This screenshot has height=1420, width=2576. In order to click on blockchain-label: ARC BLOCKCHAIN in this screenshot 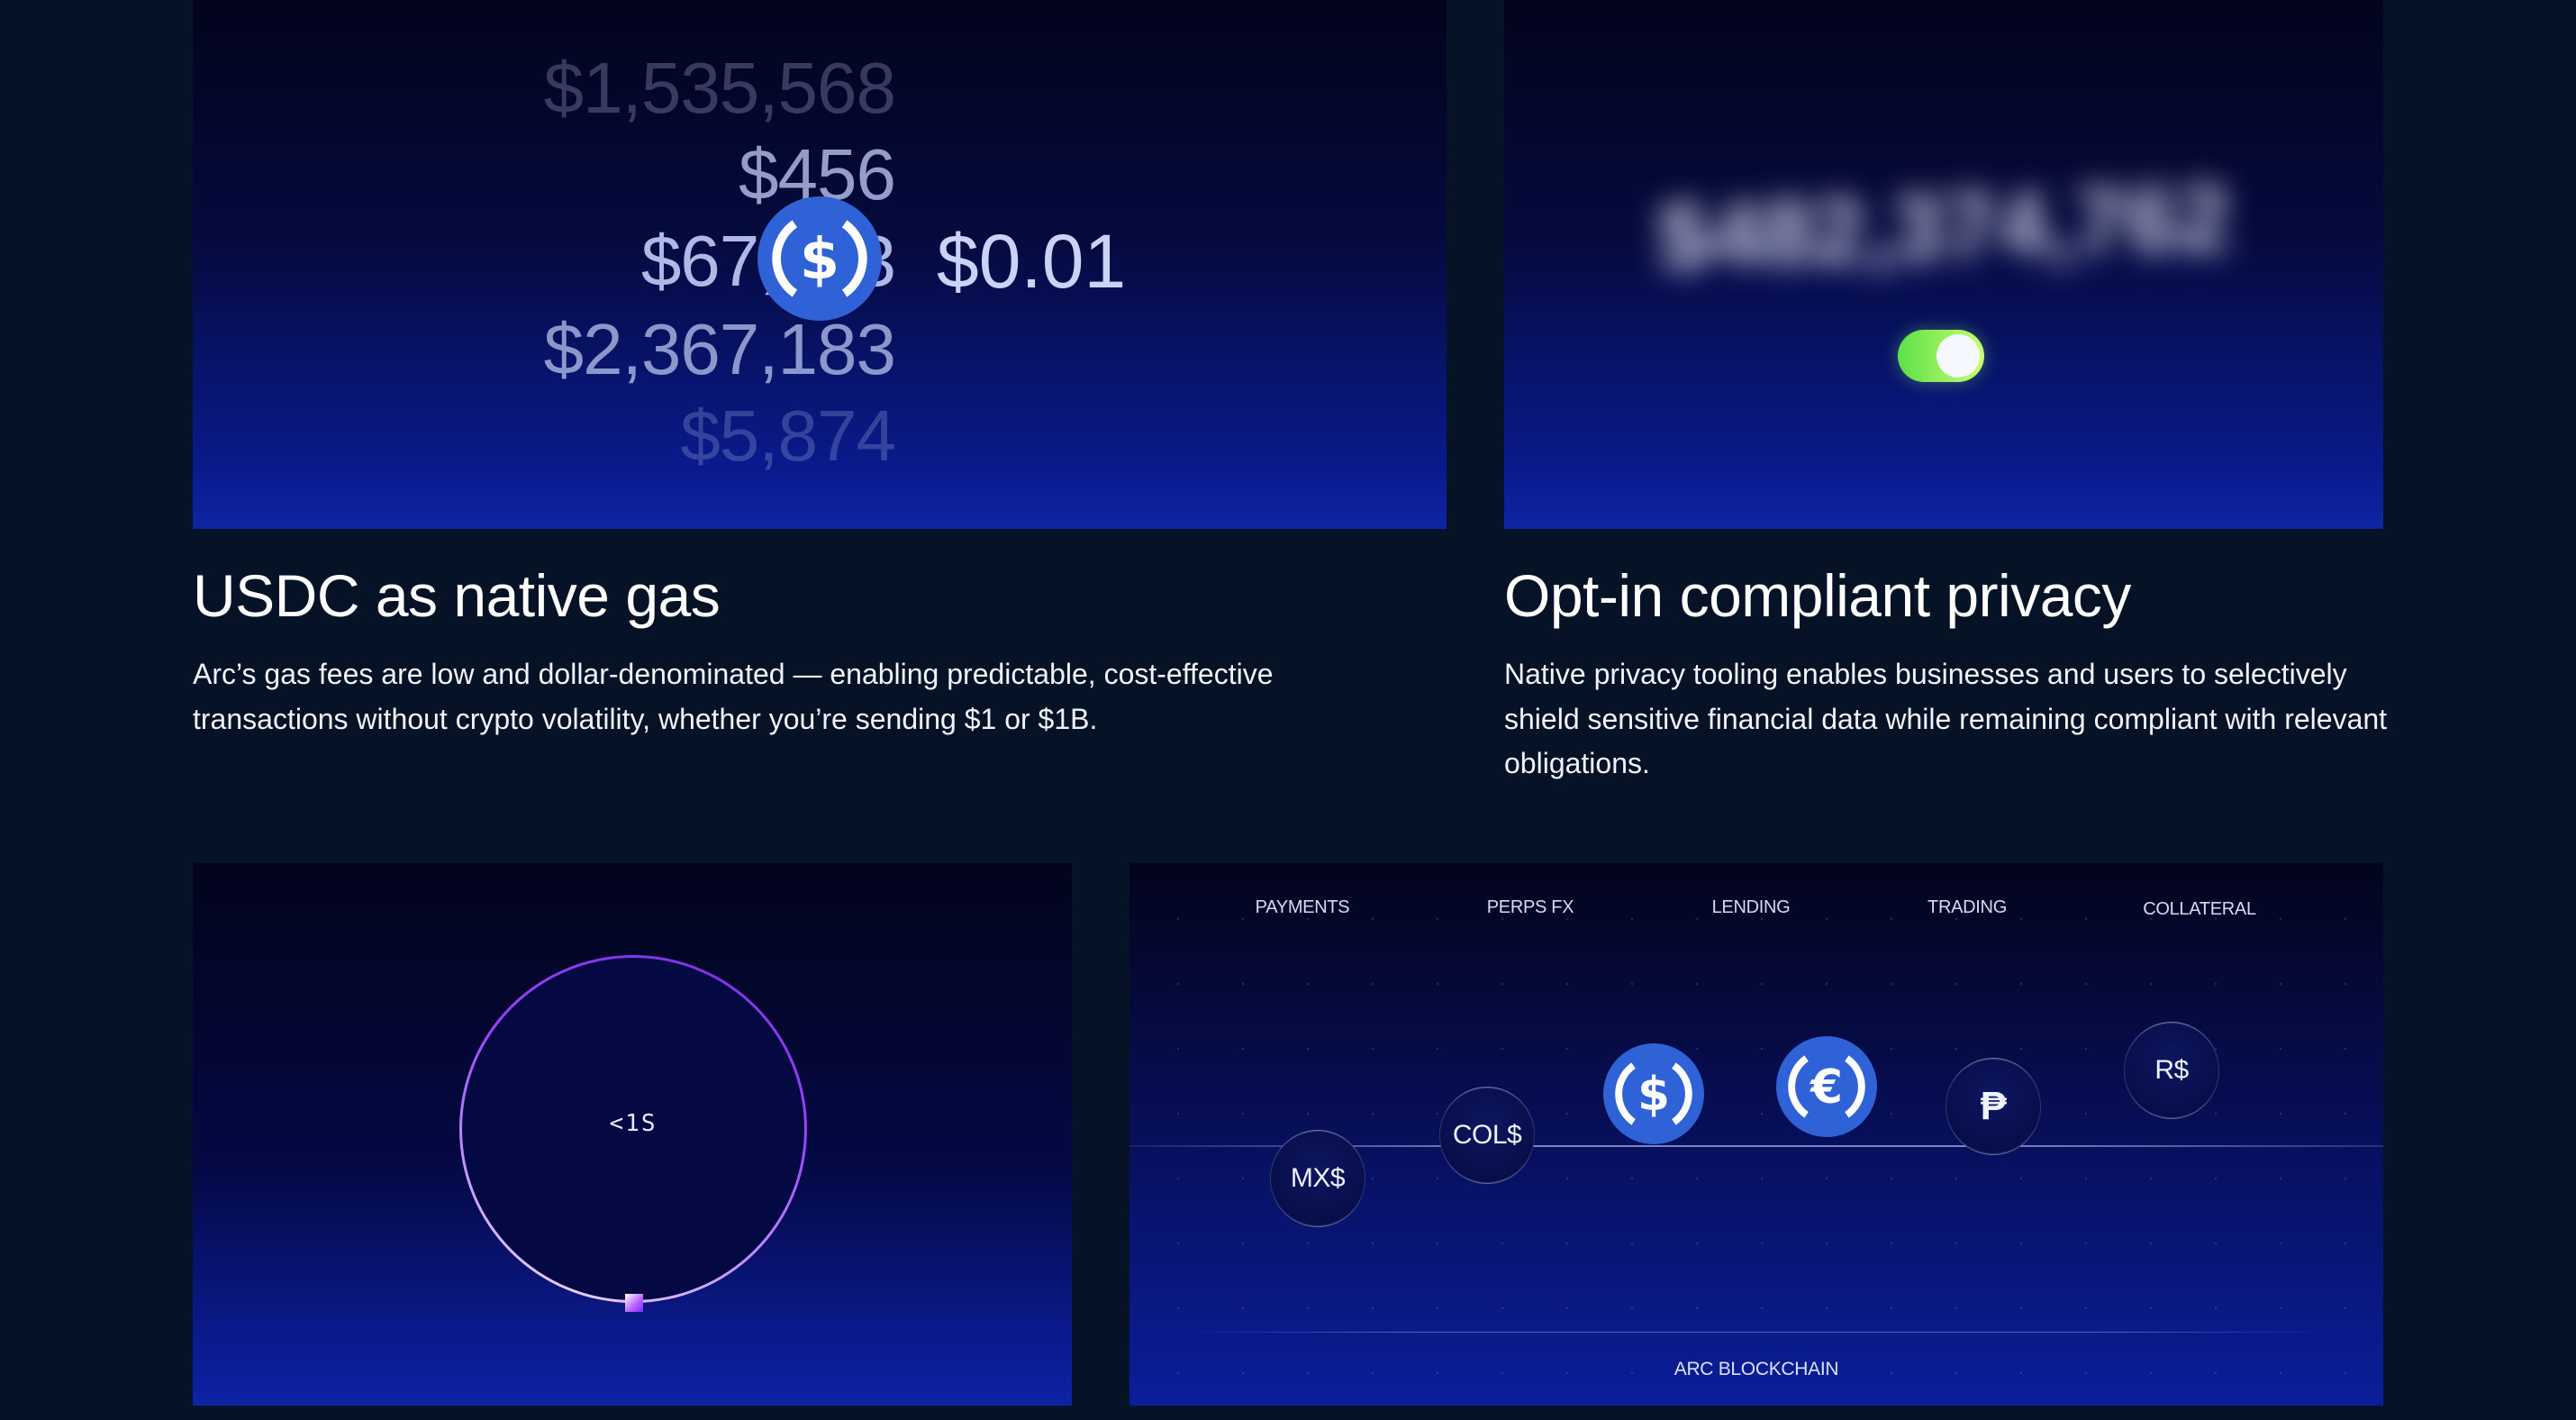, I will do `click(1756, 1369)`.